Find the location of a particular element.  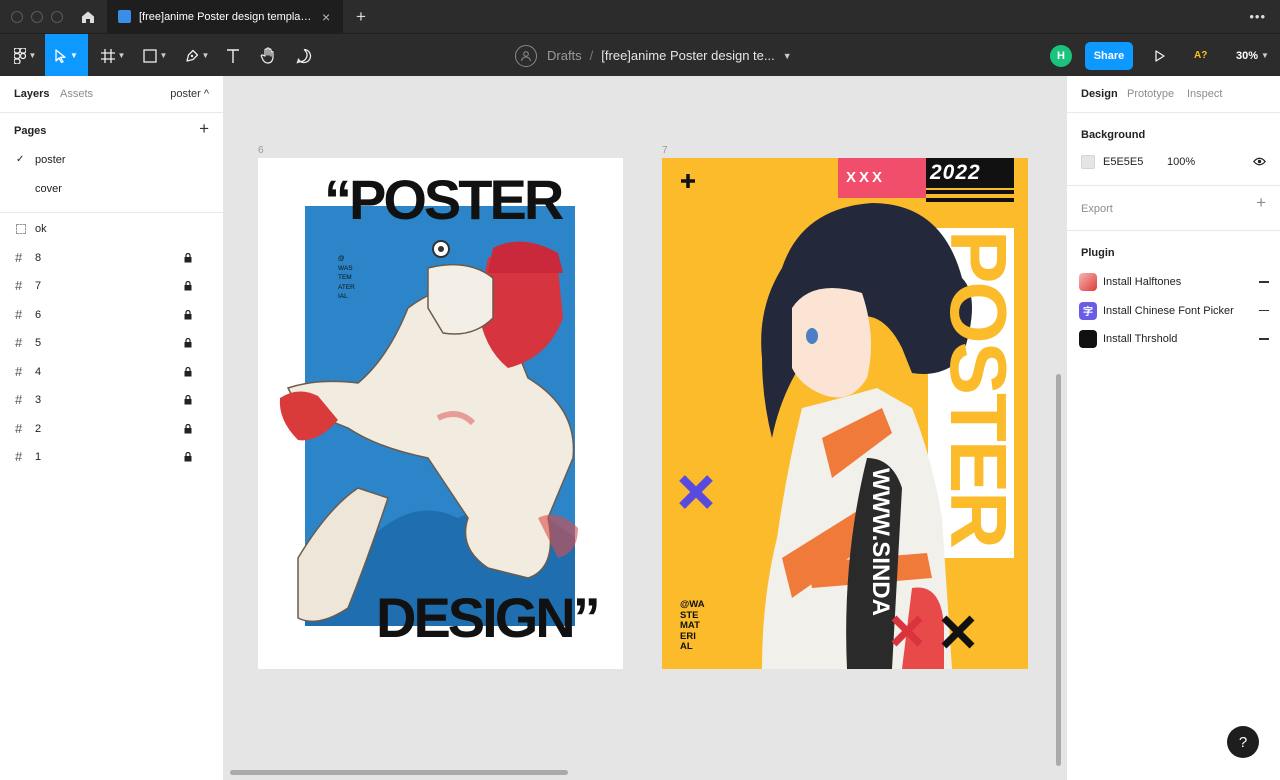

tab-inspect: Inspect is located at coordinates (1204, 94).